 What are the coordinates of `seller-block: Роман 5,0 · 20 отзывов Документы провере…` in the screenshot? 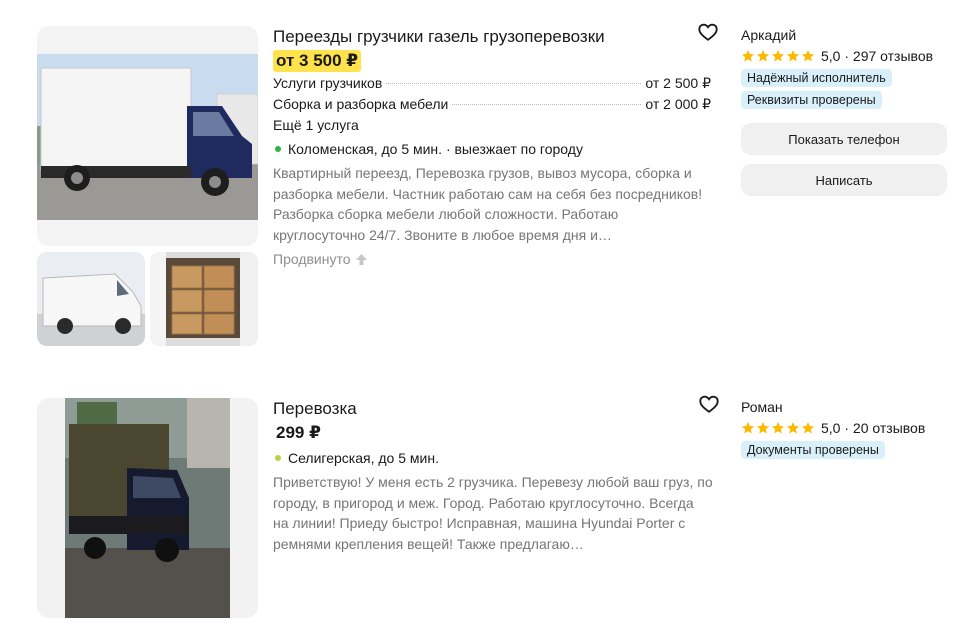 It's located at (846, 428).